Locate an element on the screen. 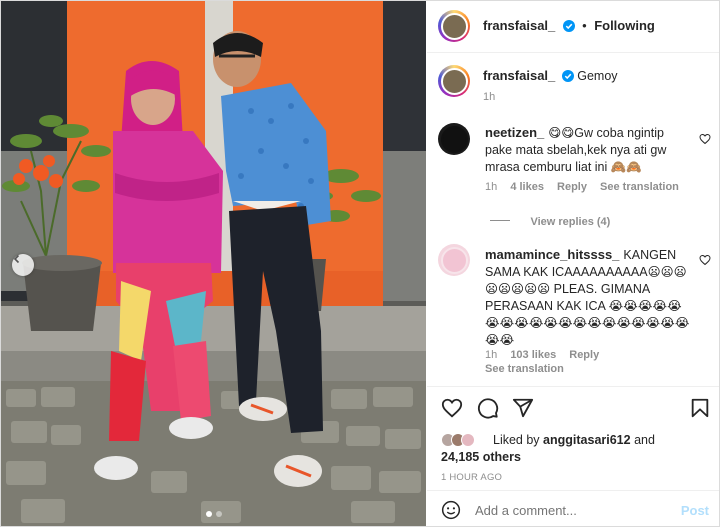 The image size is (720, 527). comment-username: neetizen_ is located at coordinates (514, 132).